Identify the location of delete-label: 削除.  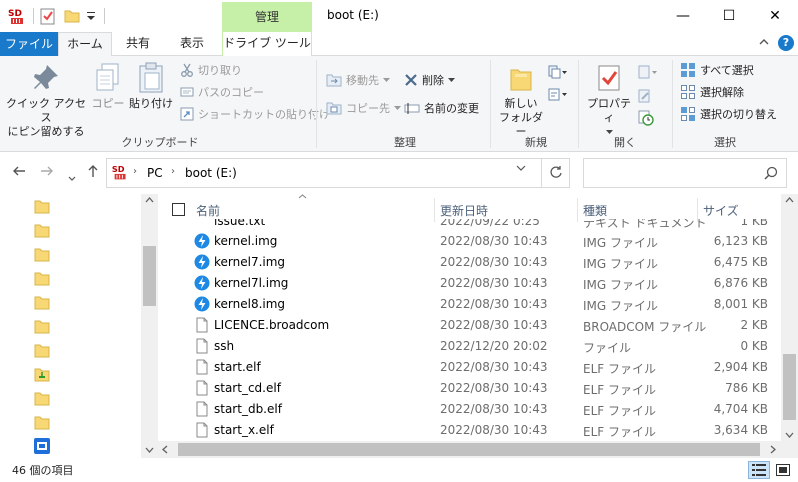
(433, 80).